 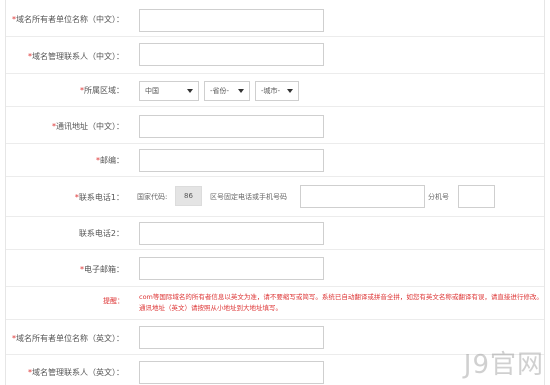 I want to click on org-cn-label: *域名所有者单位名称（中文）：, so click(x=68, y=19).